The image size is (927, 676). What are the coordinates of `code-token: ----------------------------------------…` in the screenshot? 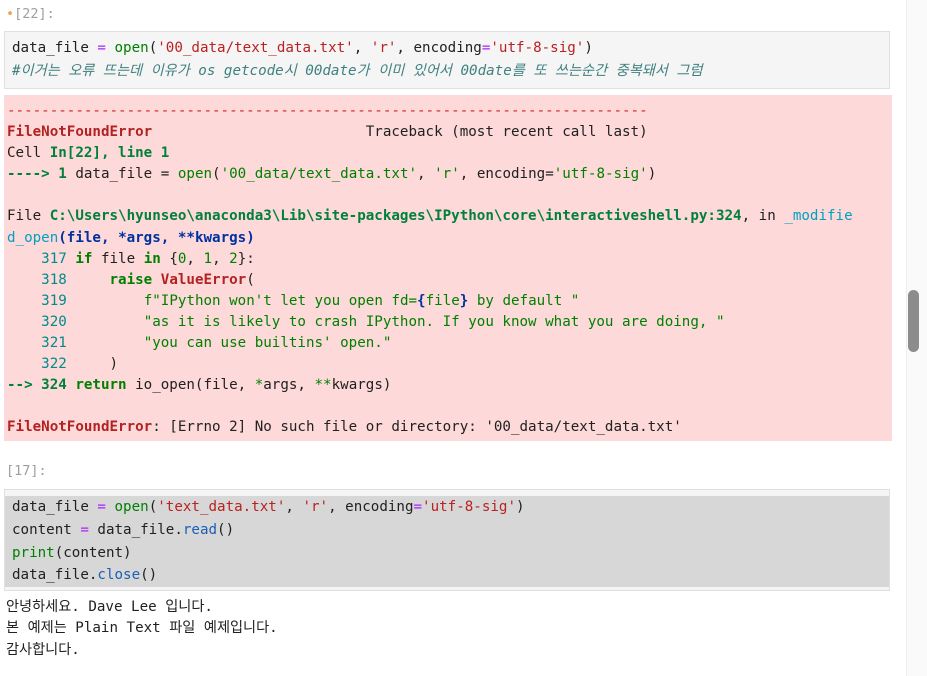 It's located at (327, 111).